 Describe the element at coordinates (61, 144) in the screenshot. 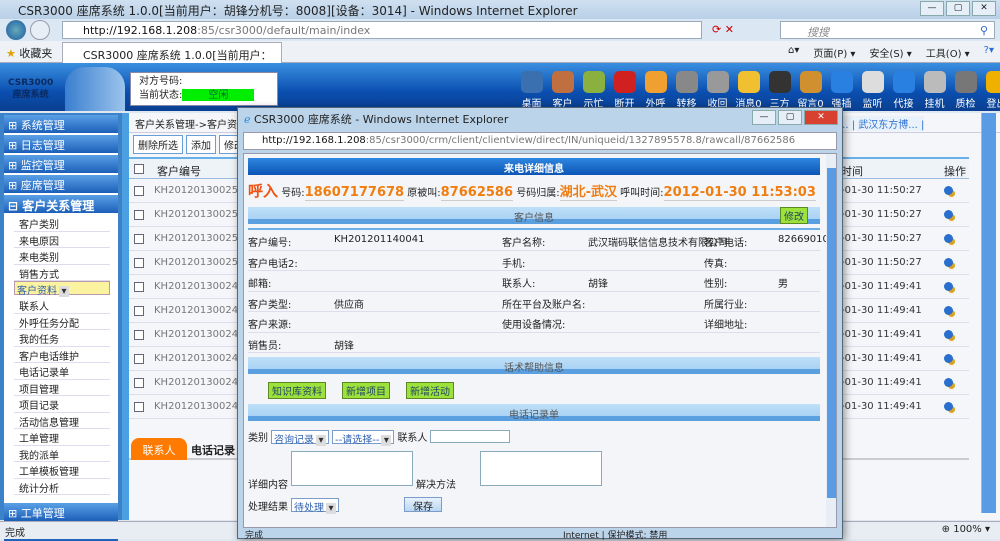

I see `sidebar-group: ⊞ 日志管理` at that location.